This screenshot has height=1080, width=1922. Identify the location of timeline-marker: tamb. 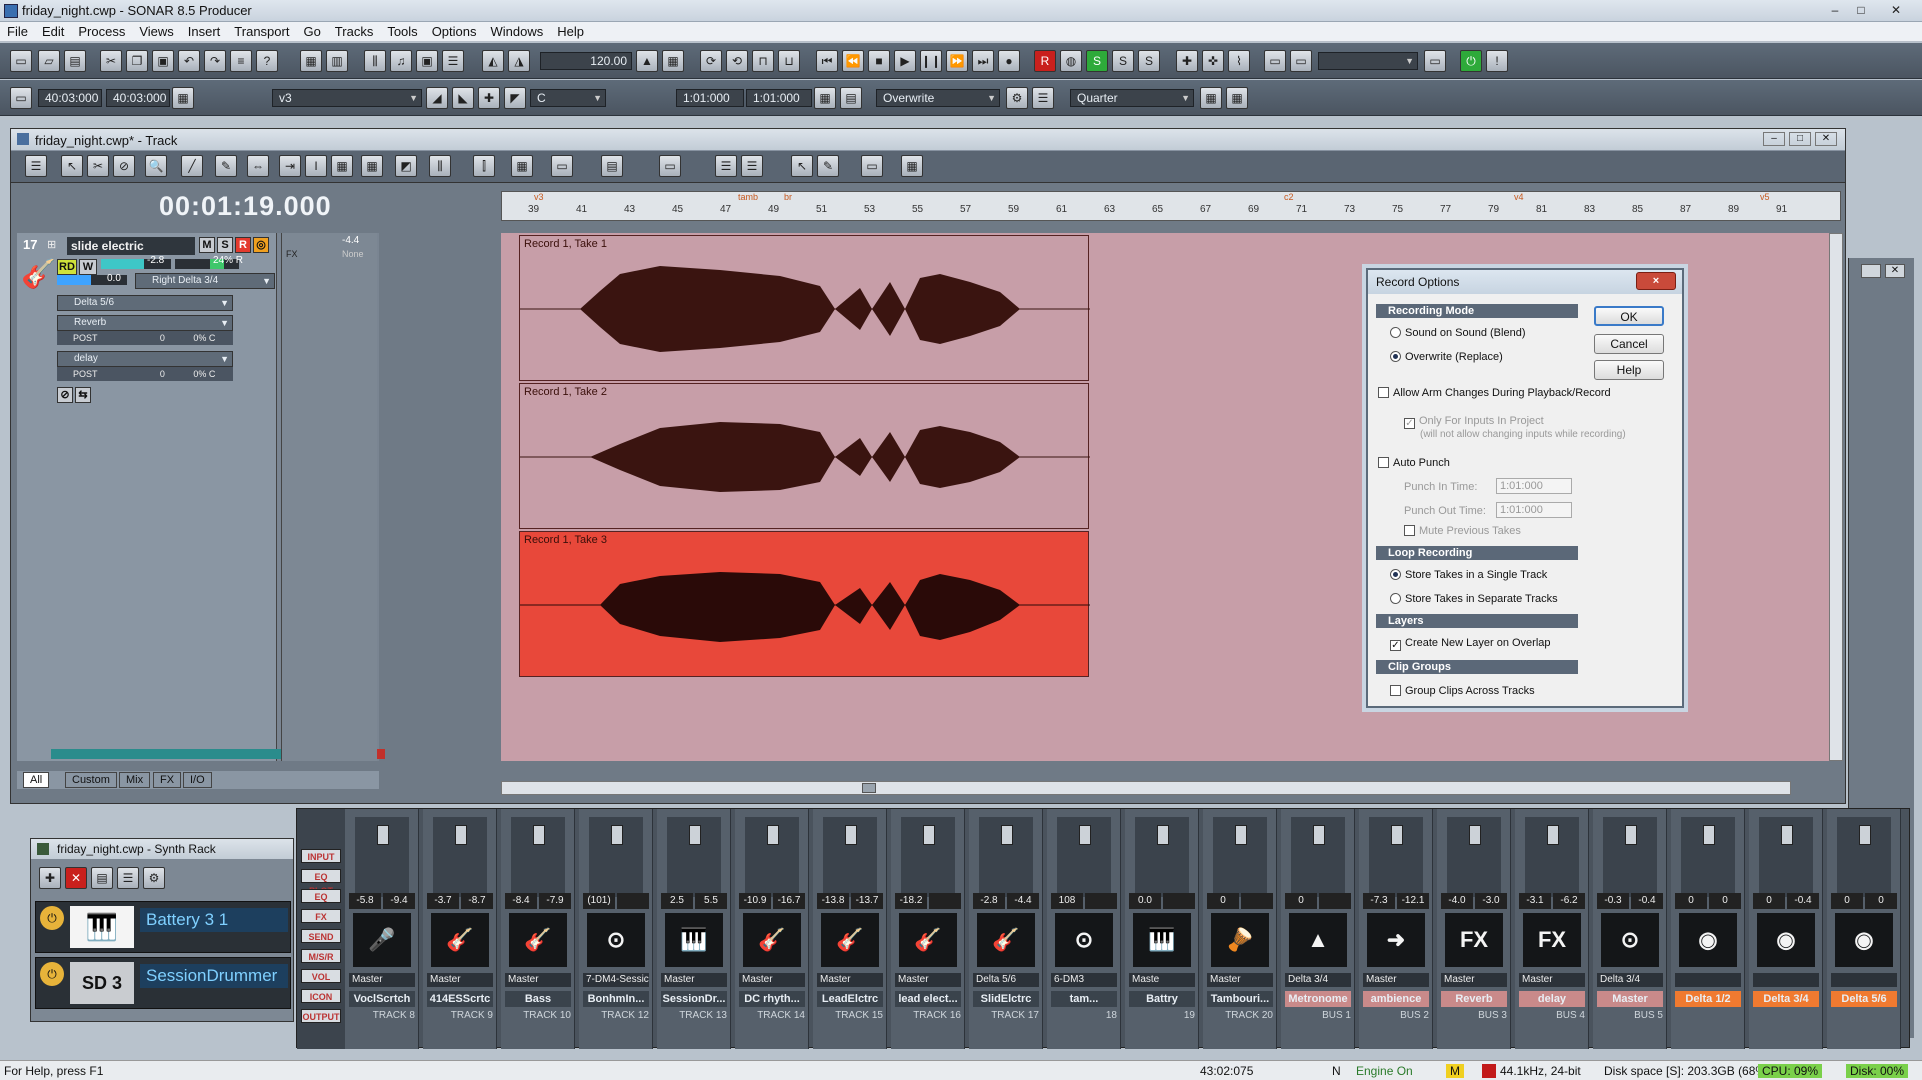
(748, 197).